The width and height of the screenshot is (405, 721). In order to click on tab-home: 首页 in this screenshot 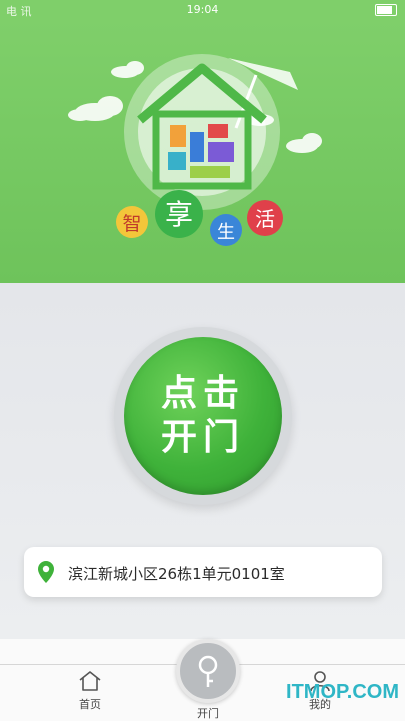, I will do `click(90, 690)`.